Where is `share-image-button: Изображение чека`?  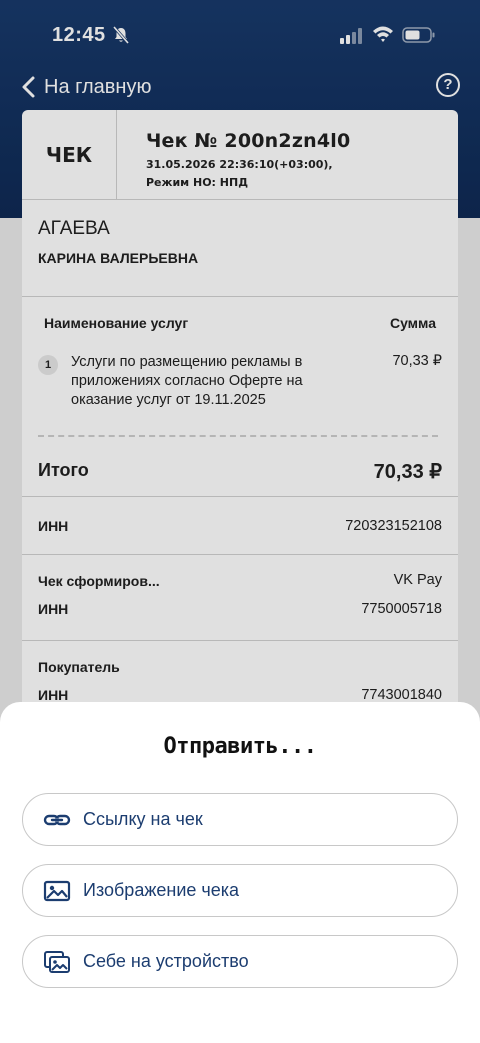
share-image-button: Изображение чека is located at coordinates (240, 890).